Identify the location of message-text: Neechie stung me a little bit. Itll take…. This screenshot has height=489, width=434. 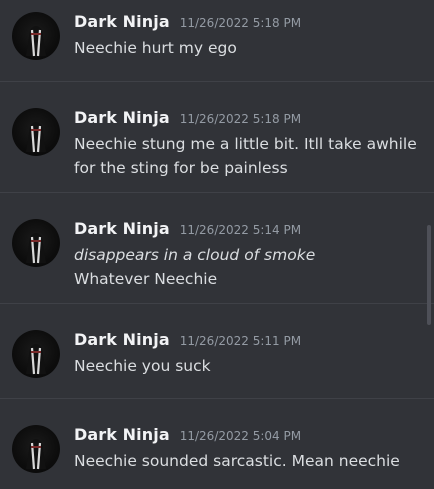
(245, 144).